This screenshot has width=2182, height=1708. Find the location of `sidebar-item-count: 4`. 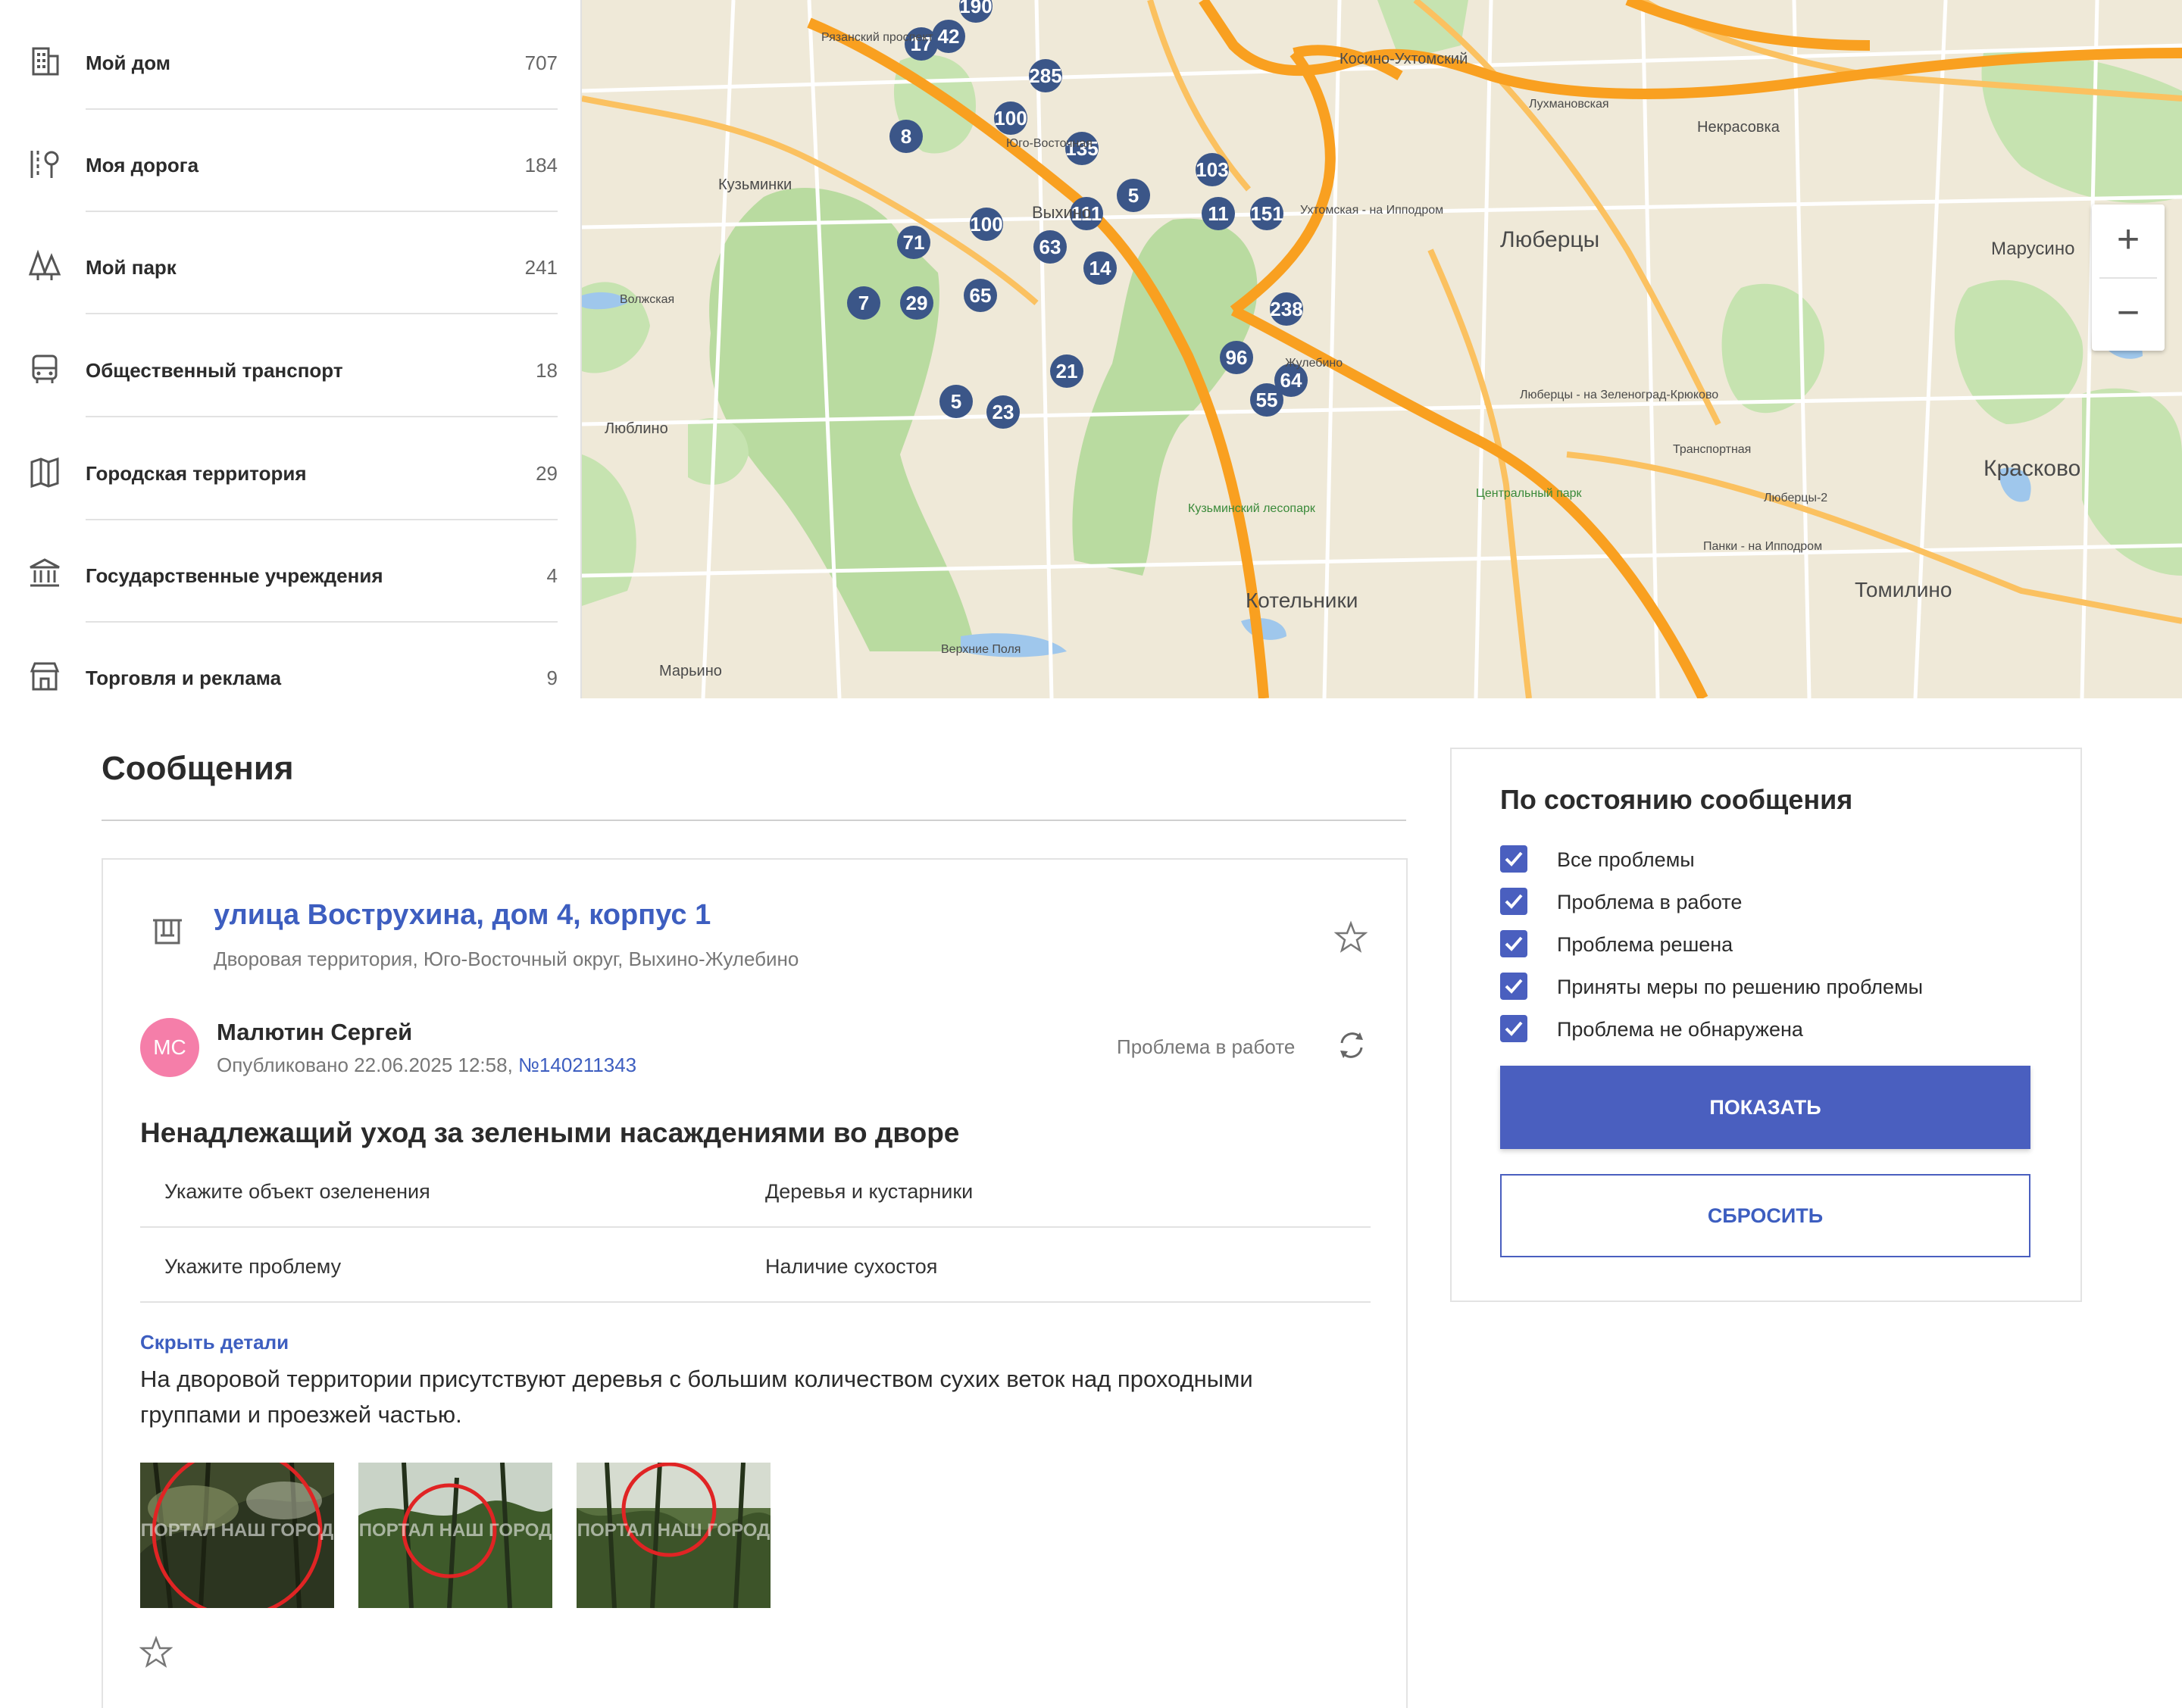

sidebar-item-count: 4 is located at coordinates (552, 575).